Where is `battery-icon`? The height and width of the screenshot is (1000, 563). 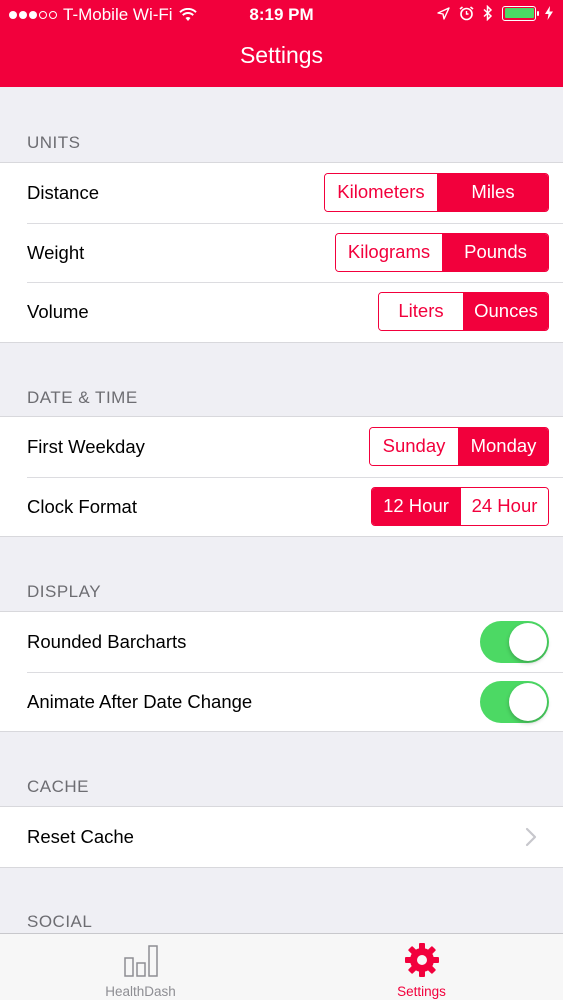 battery-icon is located at coordinates (520, 13).